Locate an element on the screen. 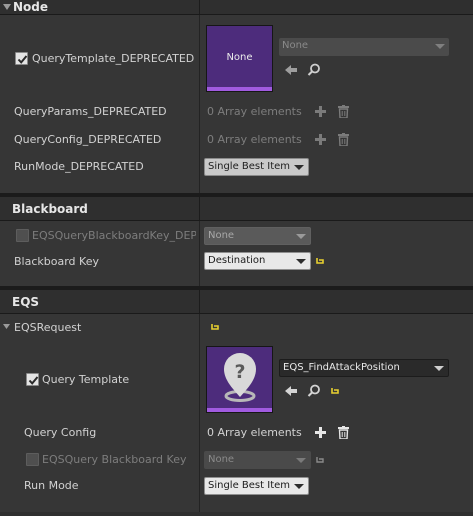 The height and width of the screenshot is (516, 473). query-template-thumbnail: ? is located at coordinates (239, 379).